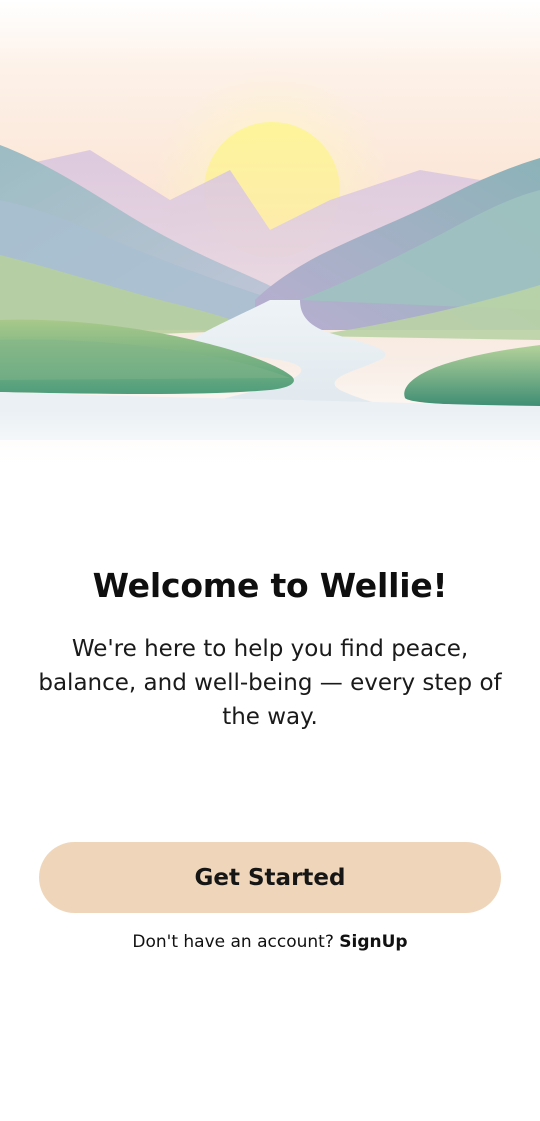  I want to click on signup-link: SignUp, so click(373, 942).